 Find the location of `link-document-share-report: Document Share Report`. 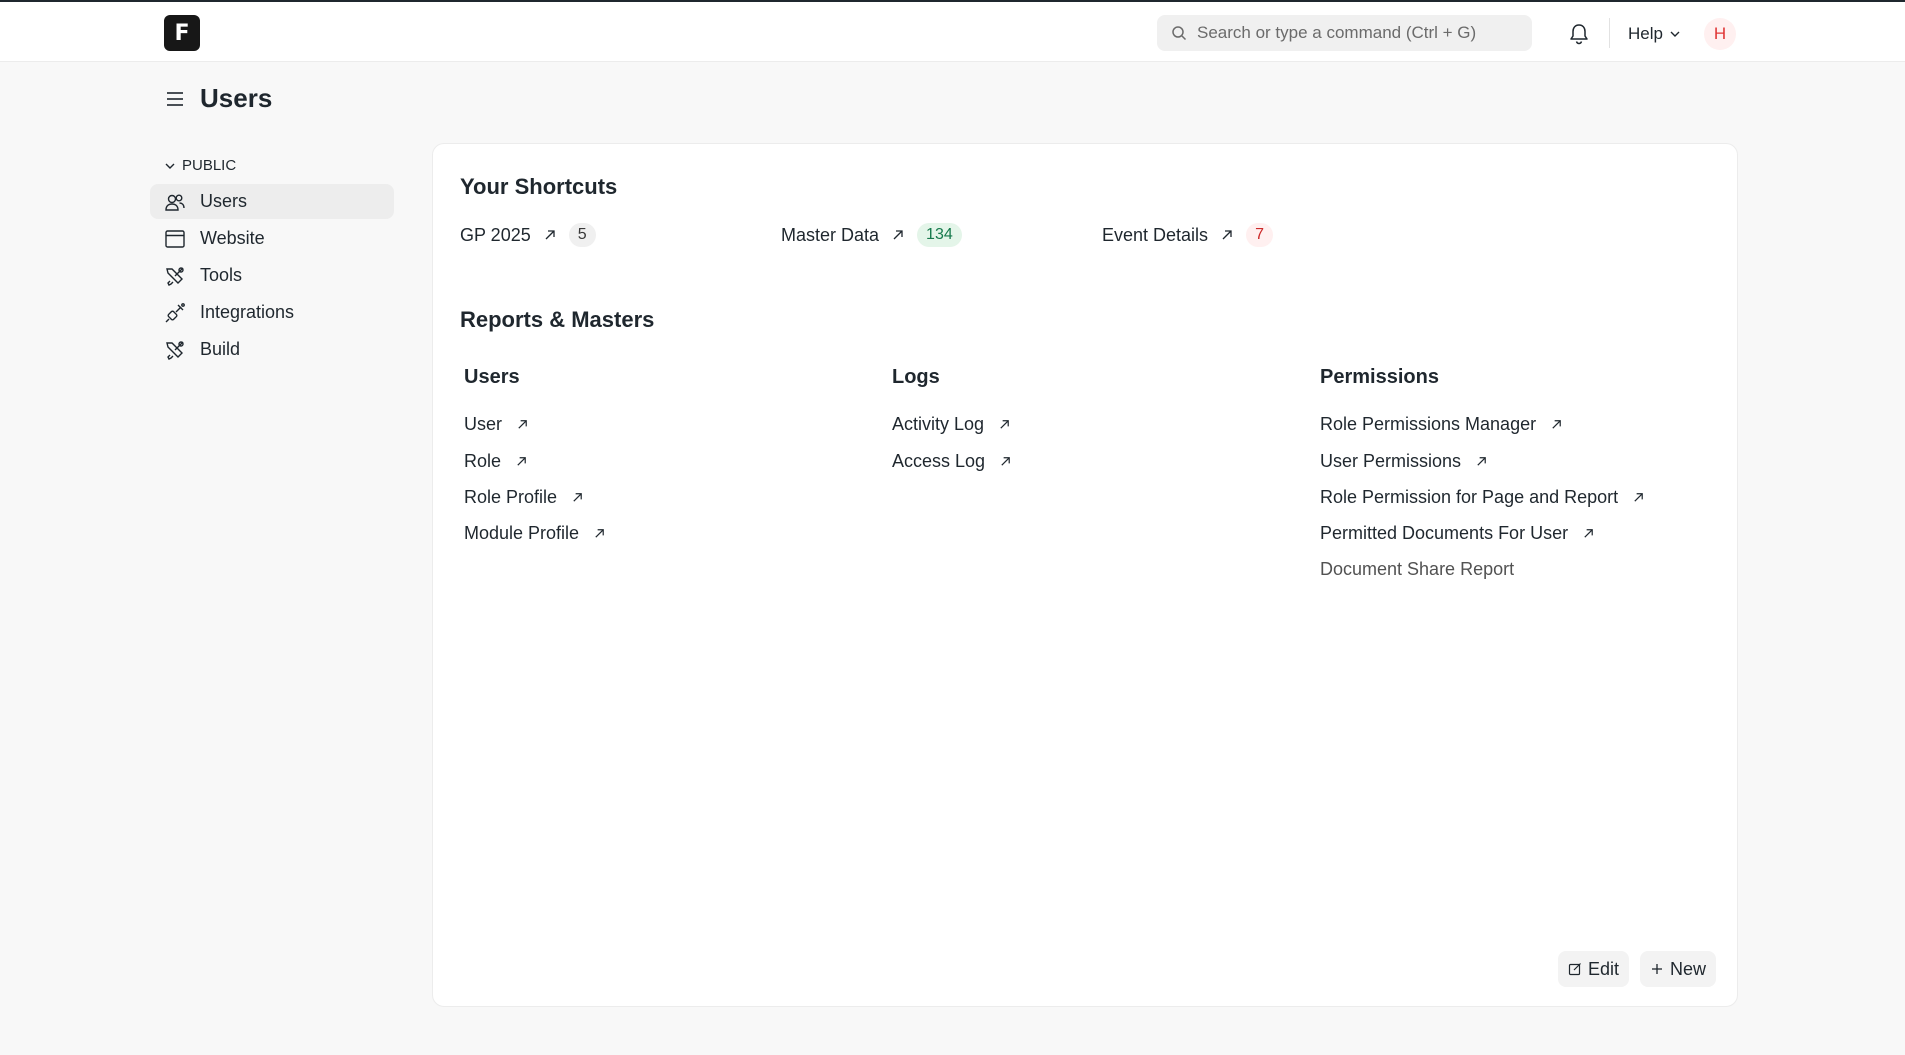

link-document-share-report: Document Share Report is located at coordinates (1417, 569).